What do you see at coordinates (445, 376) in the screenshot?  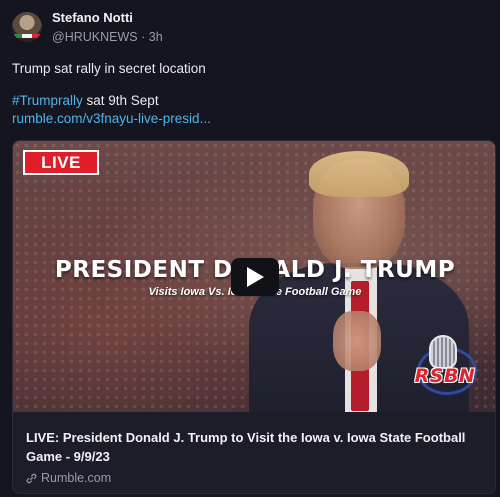 I see `logo-text: RSBN` at bounding box center [445, 376].